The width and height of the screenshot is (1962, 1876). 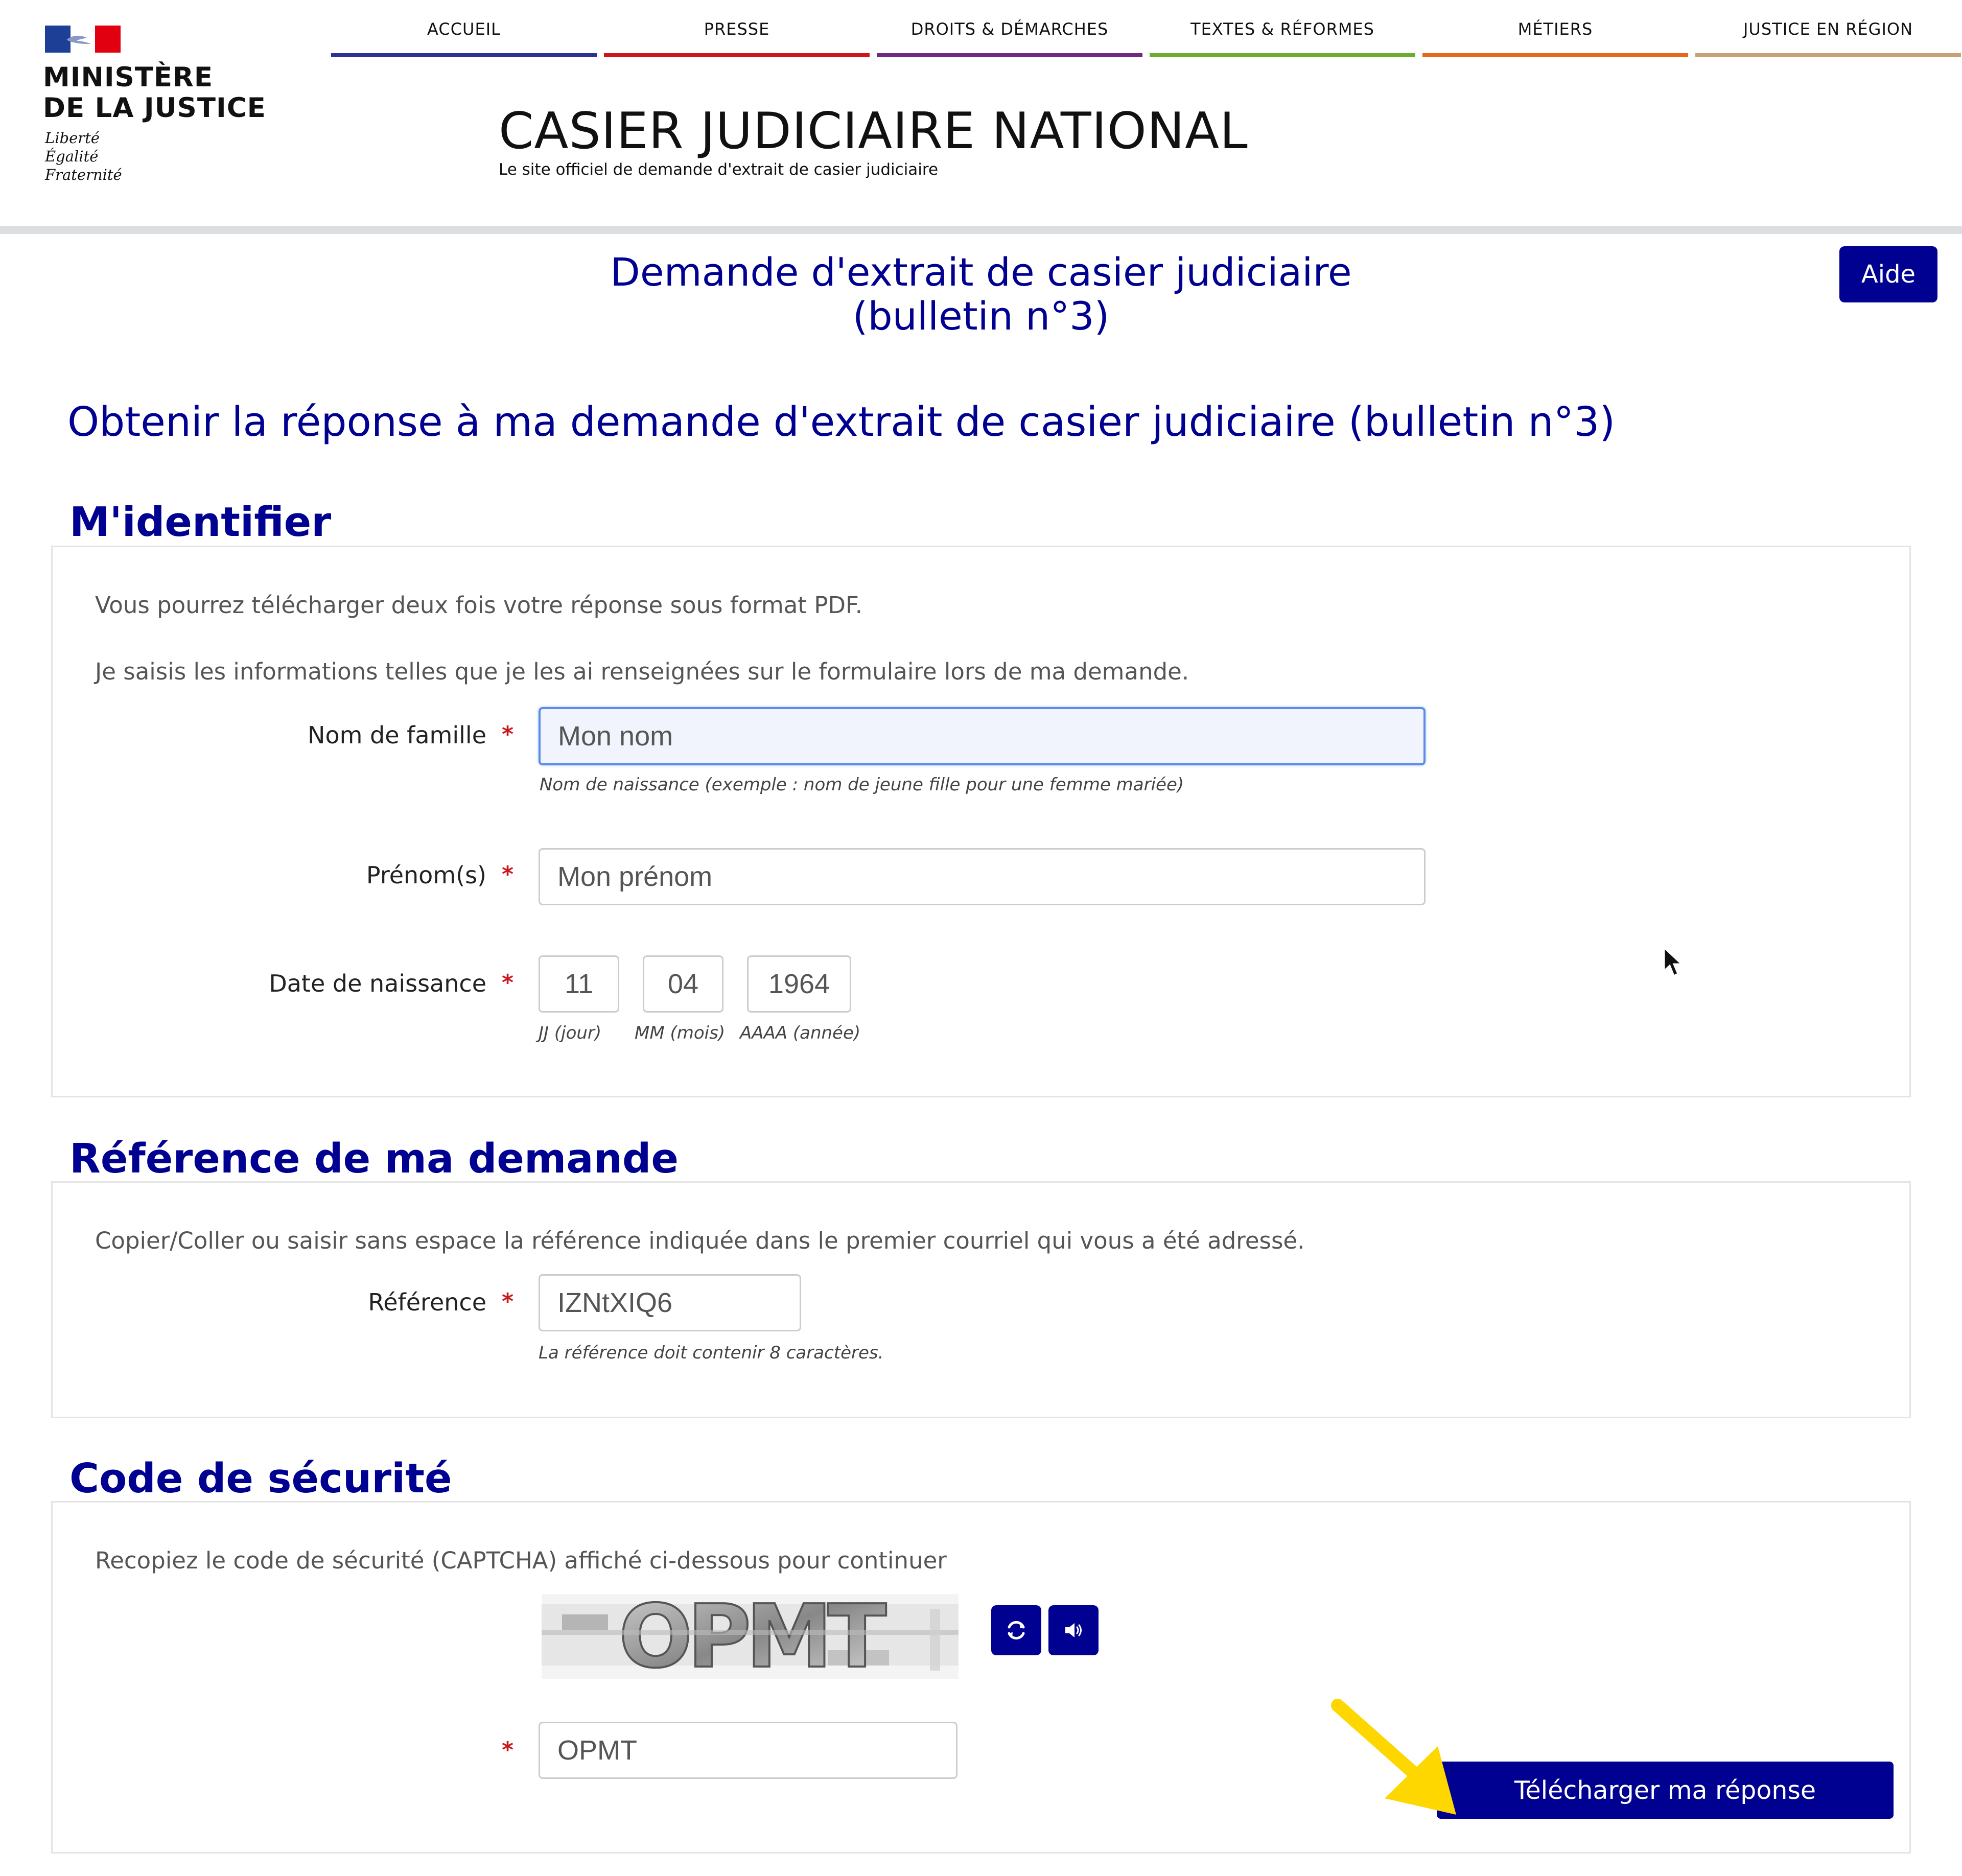 What do you see at coordinates (579, 984) in the screenshot?
I see `birth-day-input: 11` at bounding box center [579, 984].